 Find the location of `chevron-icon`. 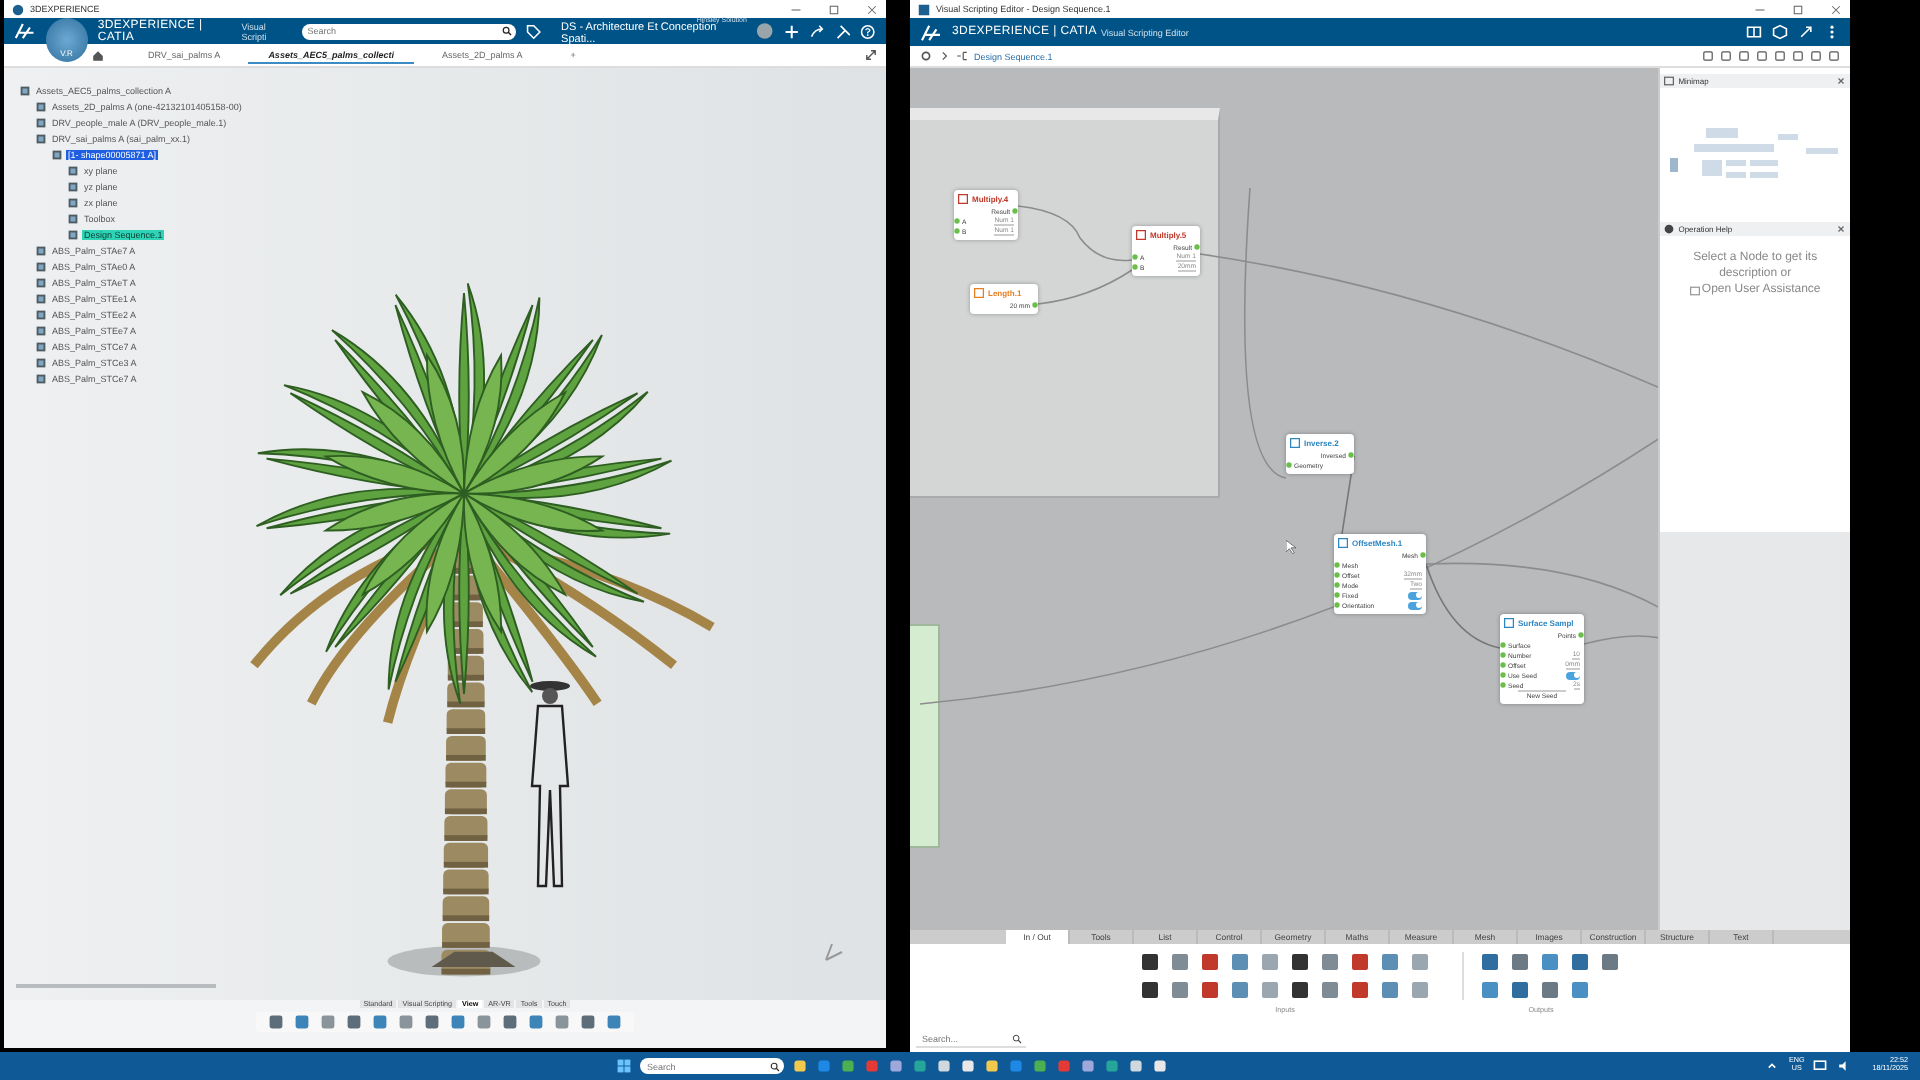

chevron-icon is located at coordinates (944, 56).